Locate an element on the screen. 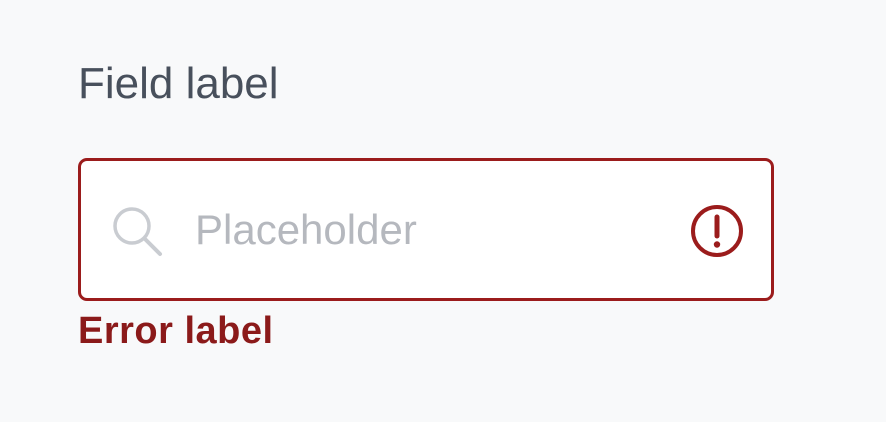 The height and width of the screenshot is (422, 886). error-label: Error label is located at coordinates (176, 331).